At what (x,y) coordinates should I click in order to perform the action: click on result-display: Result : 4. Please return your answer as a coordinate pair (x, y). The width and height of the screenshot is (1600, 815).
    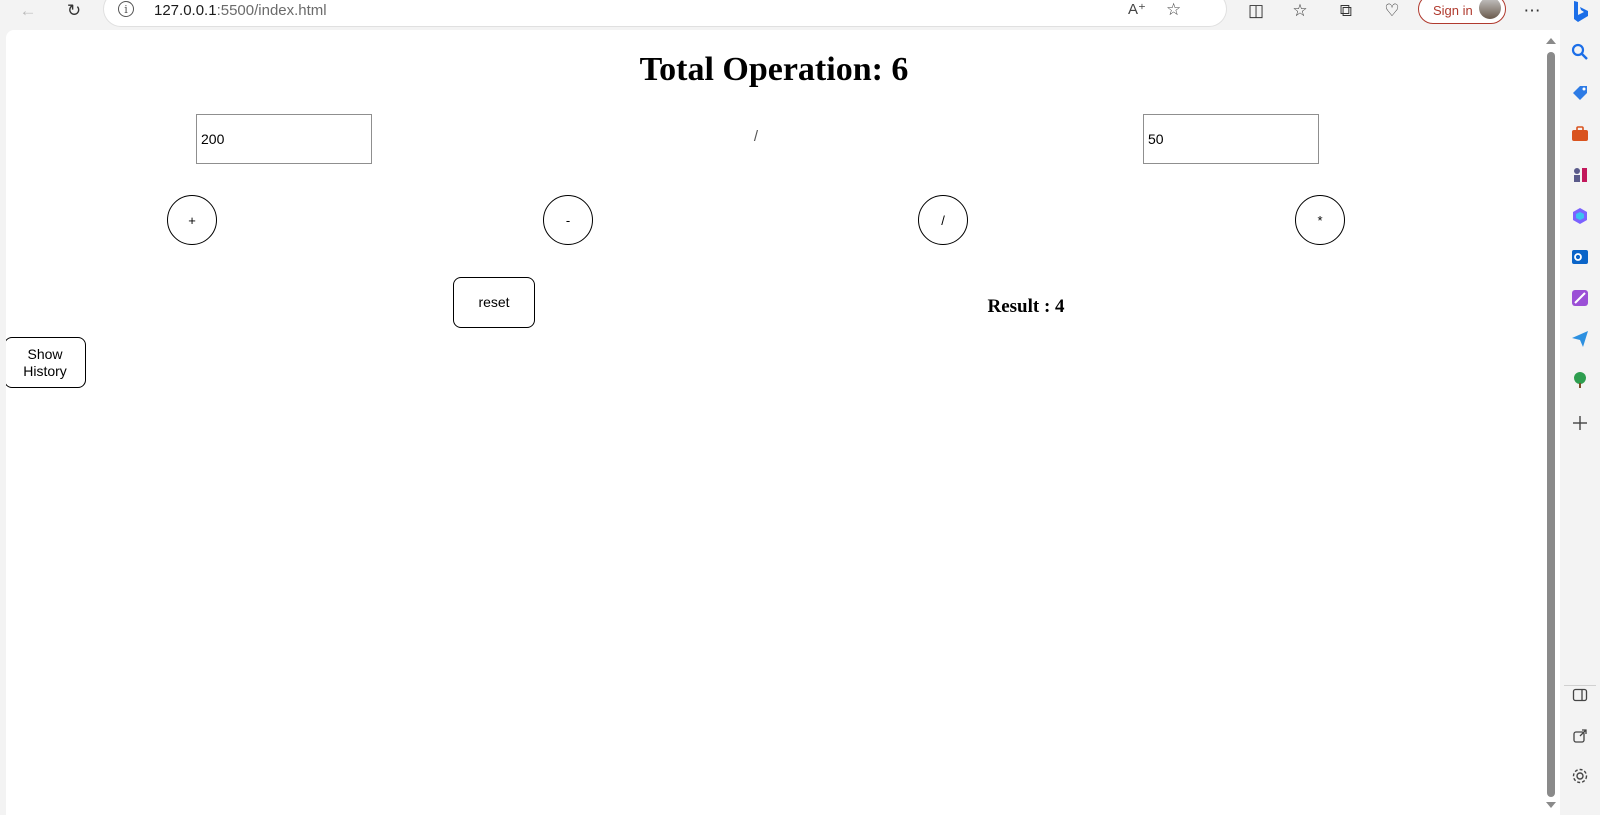
    Looking at the image, I should click on (1026, 307).